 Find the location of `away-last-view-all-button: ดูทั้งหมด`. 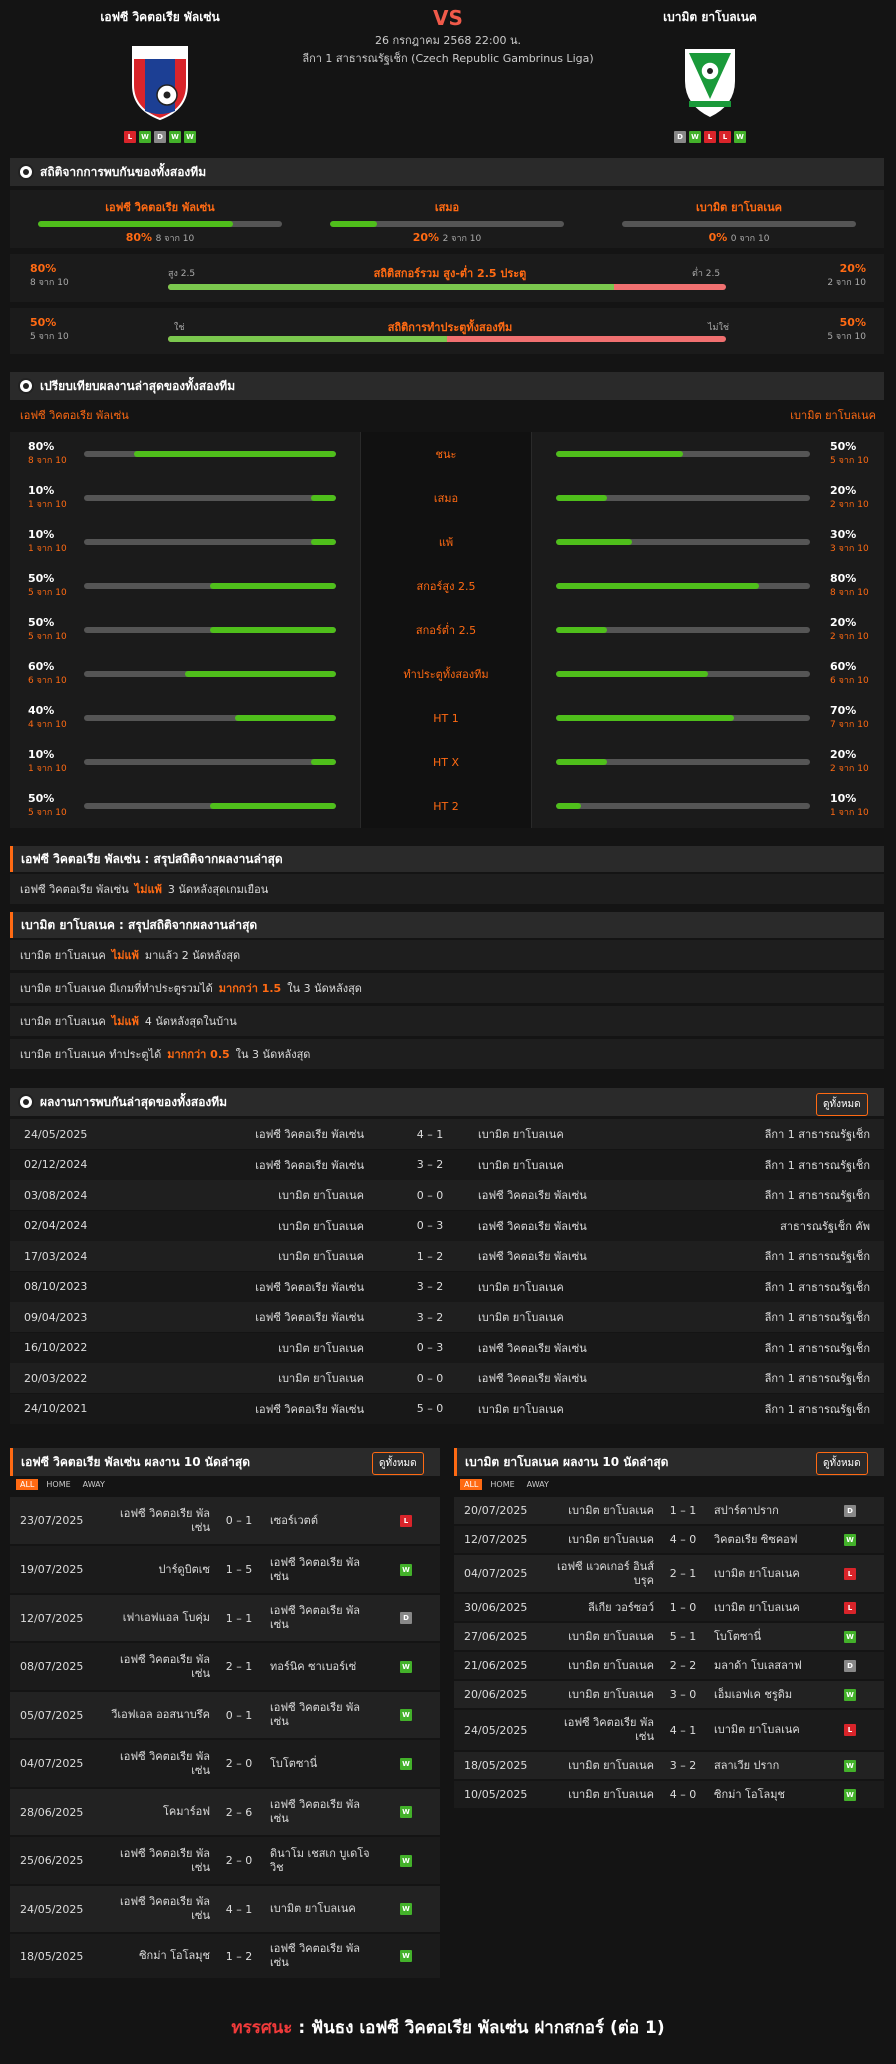

away-last-view-all-button: ดูทั้งหมด is located at coordinates (842, 1463).